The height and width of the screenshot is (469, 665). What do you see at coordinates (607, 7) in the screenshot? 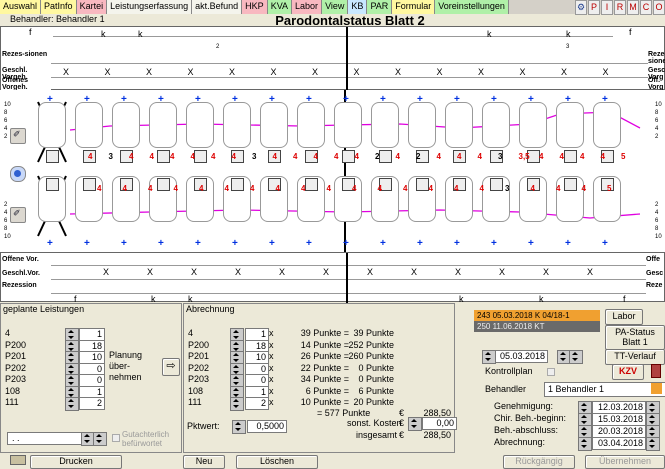
I see `toolbar-icon-i: I` at bounding box center [607, 7].